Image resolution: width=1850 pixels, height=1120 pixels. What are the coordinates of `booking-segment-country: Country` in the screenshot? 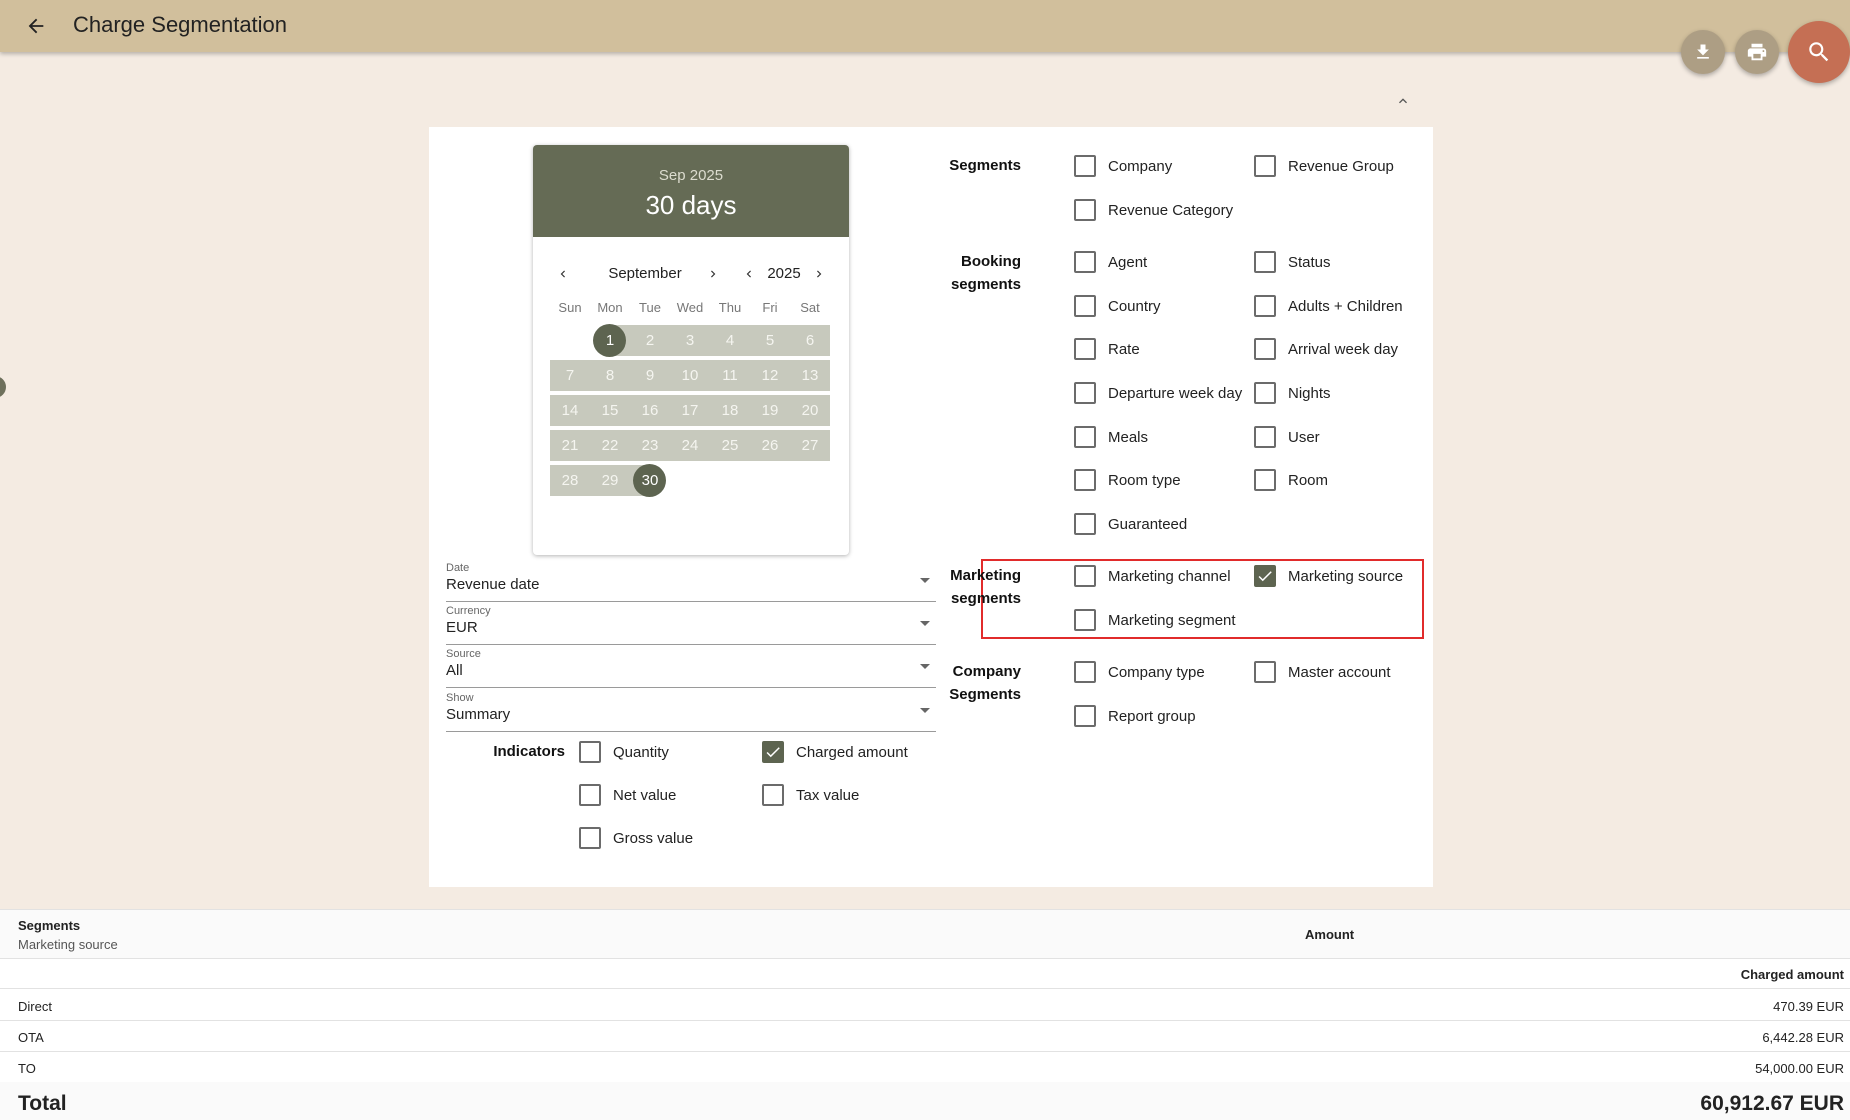 It's located at (1117, 306).